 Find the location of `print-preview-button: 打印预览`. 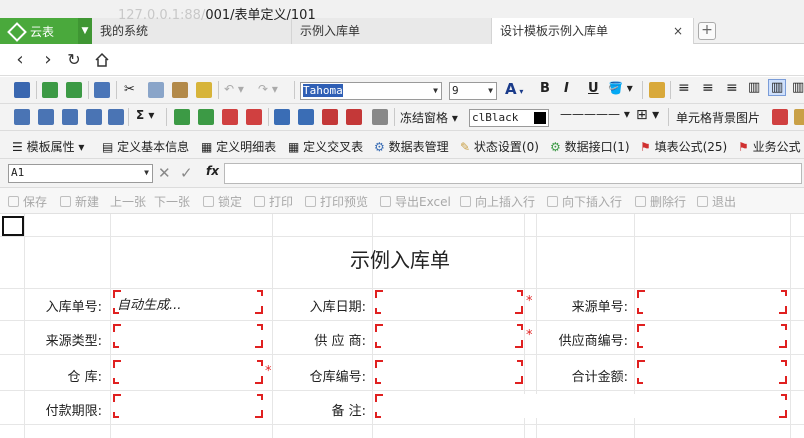

print-preview-button: 打印预览 is located at coordinates (336, 201).